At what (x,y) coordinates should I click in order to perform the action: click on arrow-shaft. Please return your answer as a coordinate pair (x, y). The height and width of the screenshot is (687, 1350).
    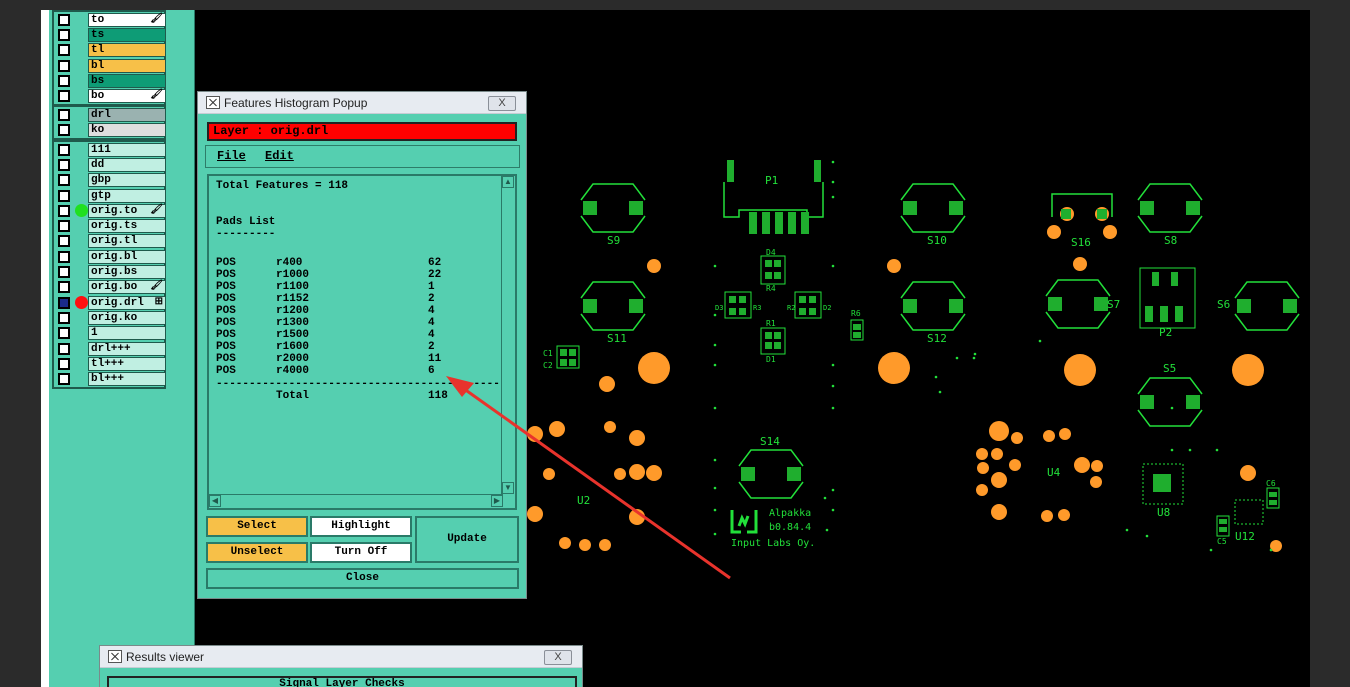
    Looking at the image, I should click on (595, 482).